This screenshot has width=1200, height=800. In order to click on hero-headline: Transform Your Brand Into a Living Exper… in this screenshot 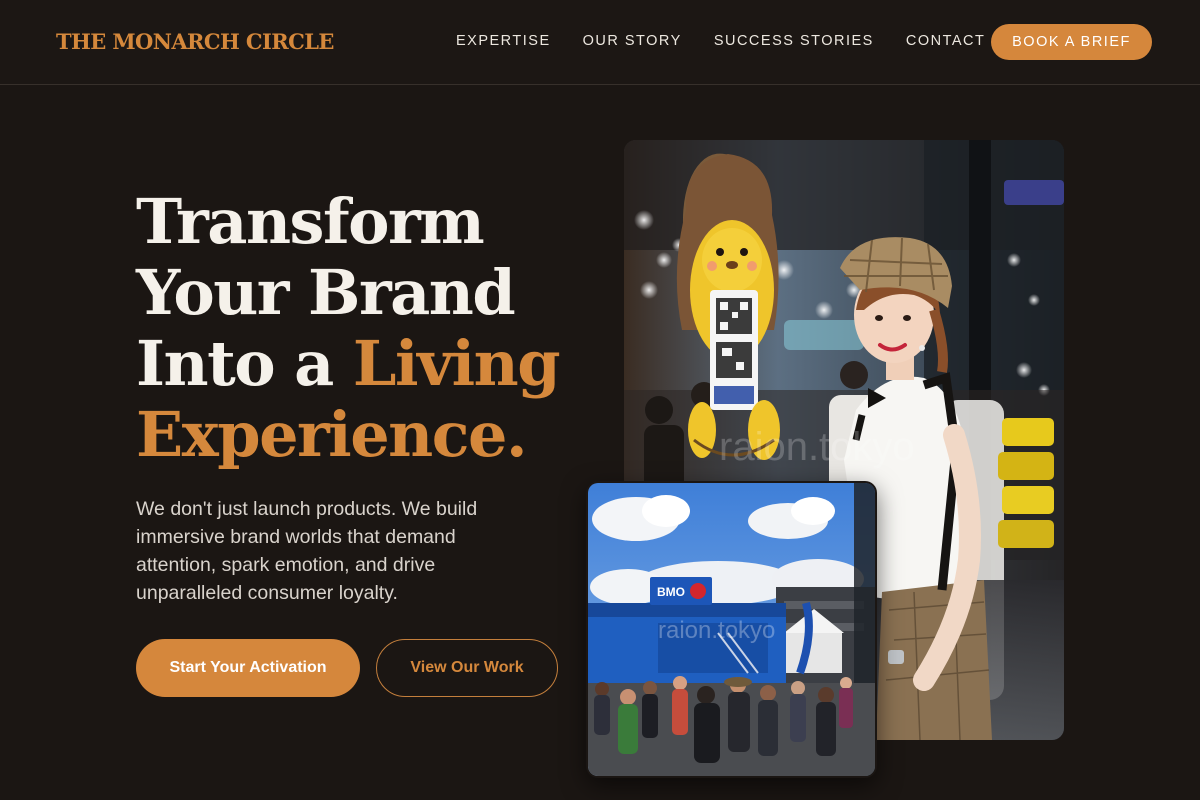, I will do `click(371, 328)`.